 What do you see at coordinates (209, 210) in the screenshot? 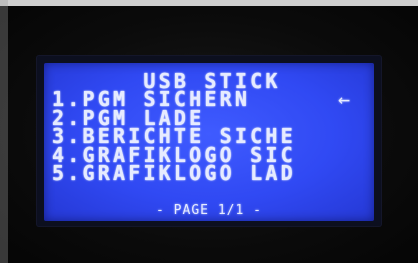
I see `page-indicator: - PAGE 1/1 -` at bounding box center [209, 210].